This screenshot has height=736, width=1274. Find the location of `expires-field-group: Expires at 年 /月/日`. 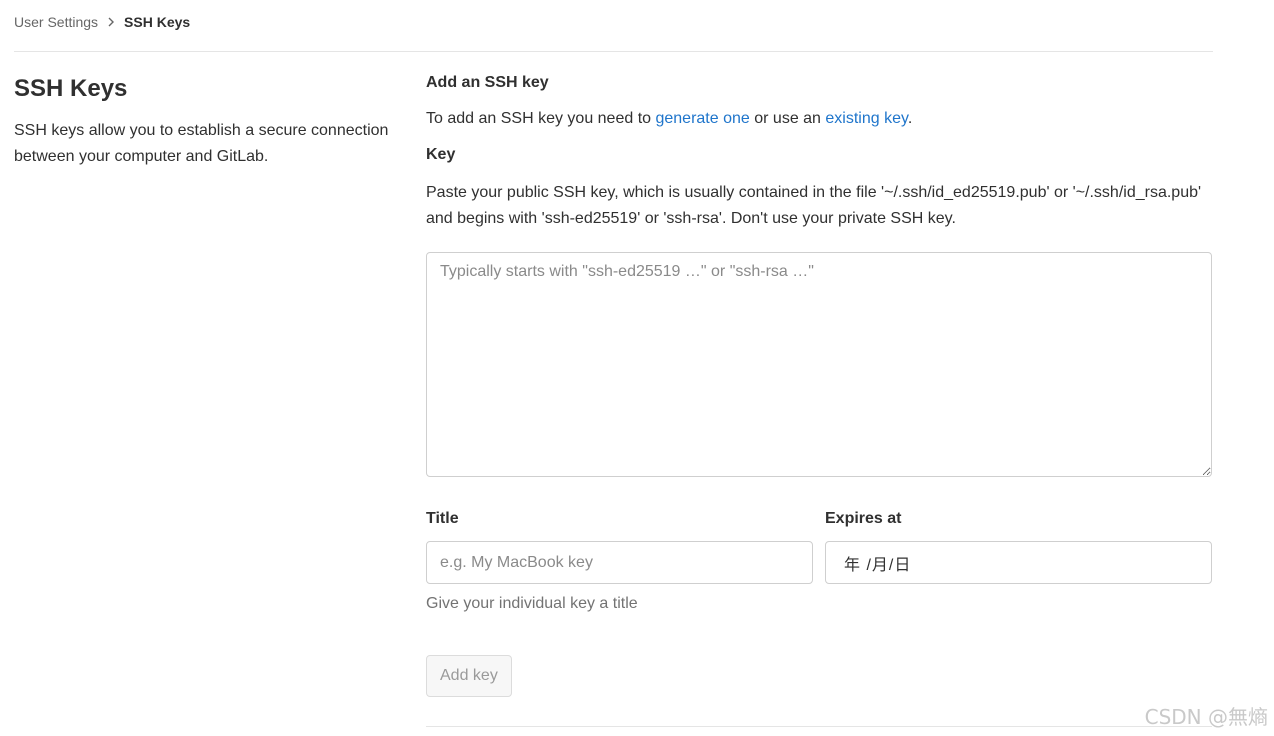

expires-field-group: Expires at 年 /月/日 is located at coordinates (1018, 561).